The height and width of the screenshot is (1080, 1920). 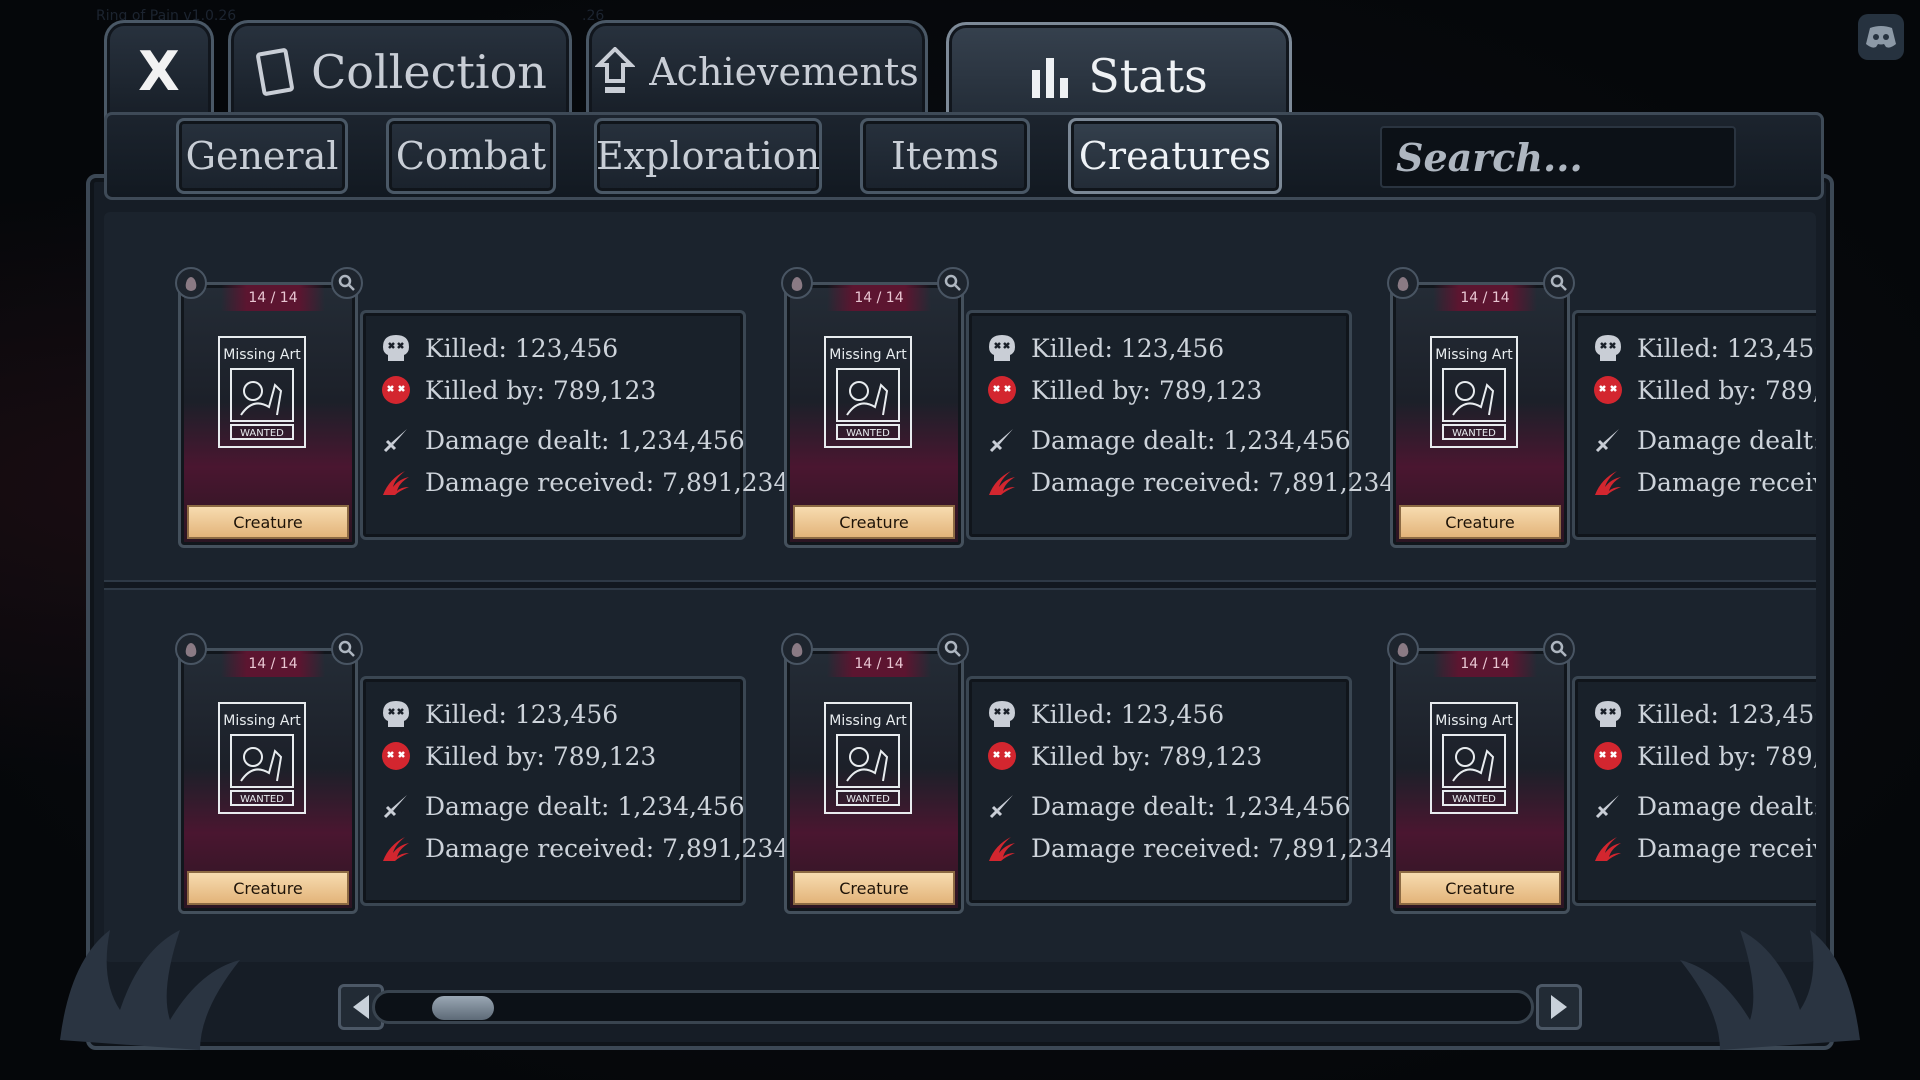 I want to click on arrow-right-icon, so click(x=1559, y=1007).